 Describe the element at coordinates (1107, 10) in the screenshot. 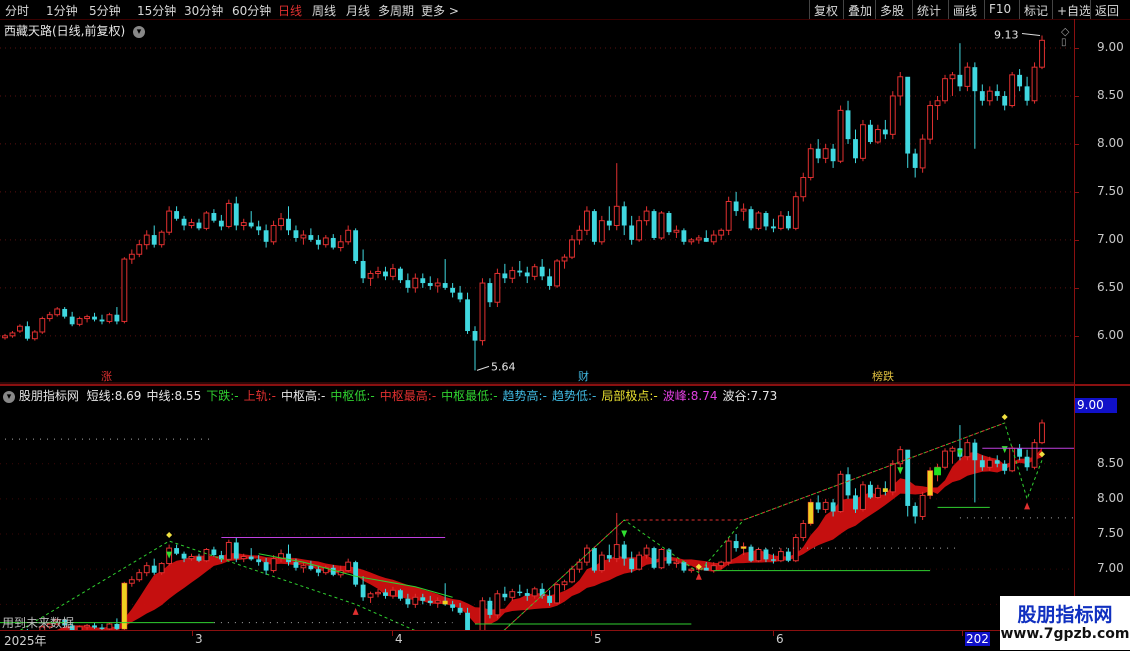

I see `toolbar-button-8: 返回` at that location.